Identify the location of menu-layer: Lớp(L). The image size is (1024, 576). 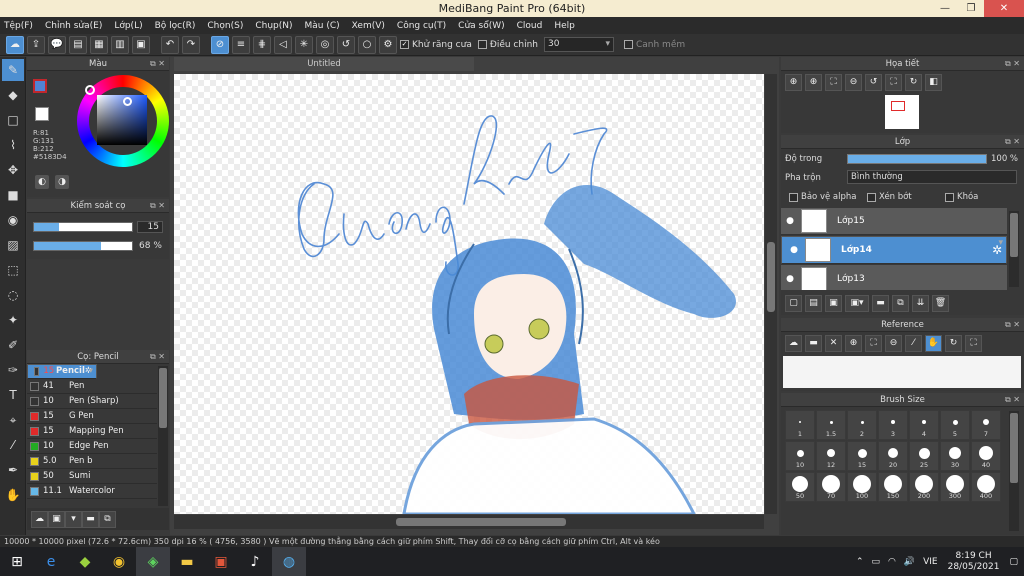
(128, 26).